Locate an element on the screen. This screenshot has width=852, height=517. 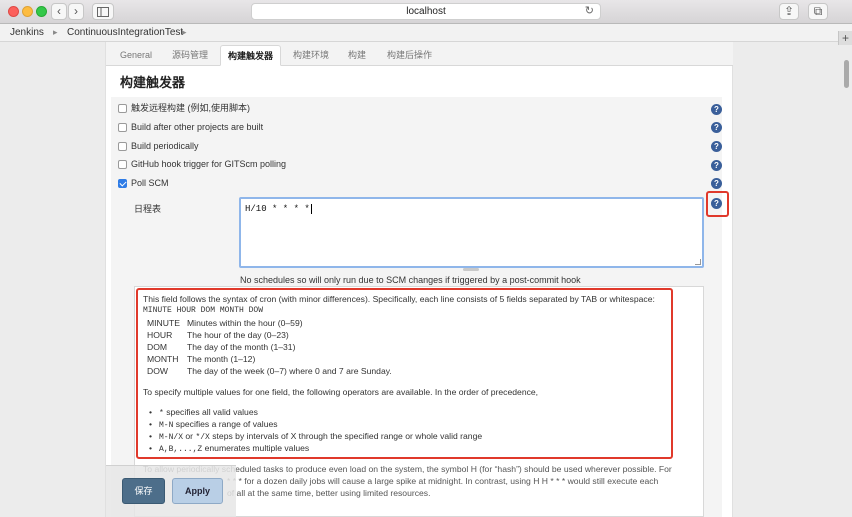
section-title: 构建触发器 is located at coordinates (153, 82).